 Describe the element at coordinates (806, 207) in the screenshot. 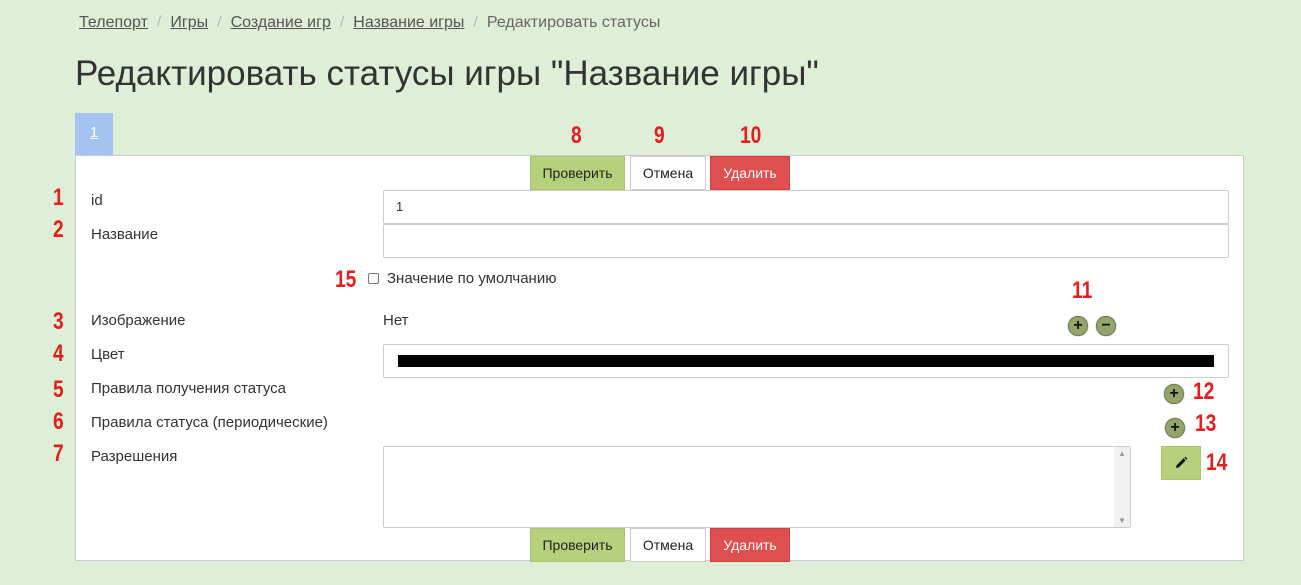

I see `id-field: 1` at that location.